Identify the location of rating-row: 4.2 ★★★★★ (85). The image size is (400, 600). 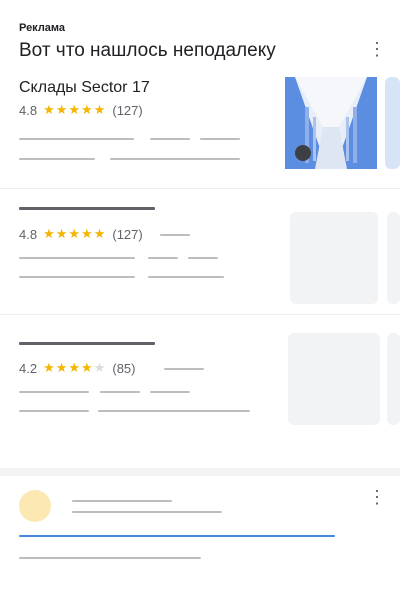
(77, 368).